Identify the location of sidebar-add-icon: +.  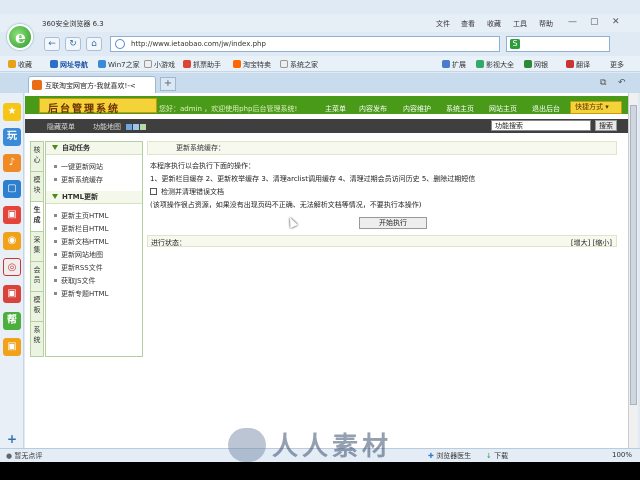
(12, 439).